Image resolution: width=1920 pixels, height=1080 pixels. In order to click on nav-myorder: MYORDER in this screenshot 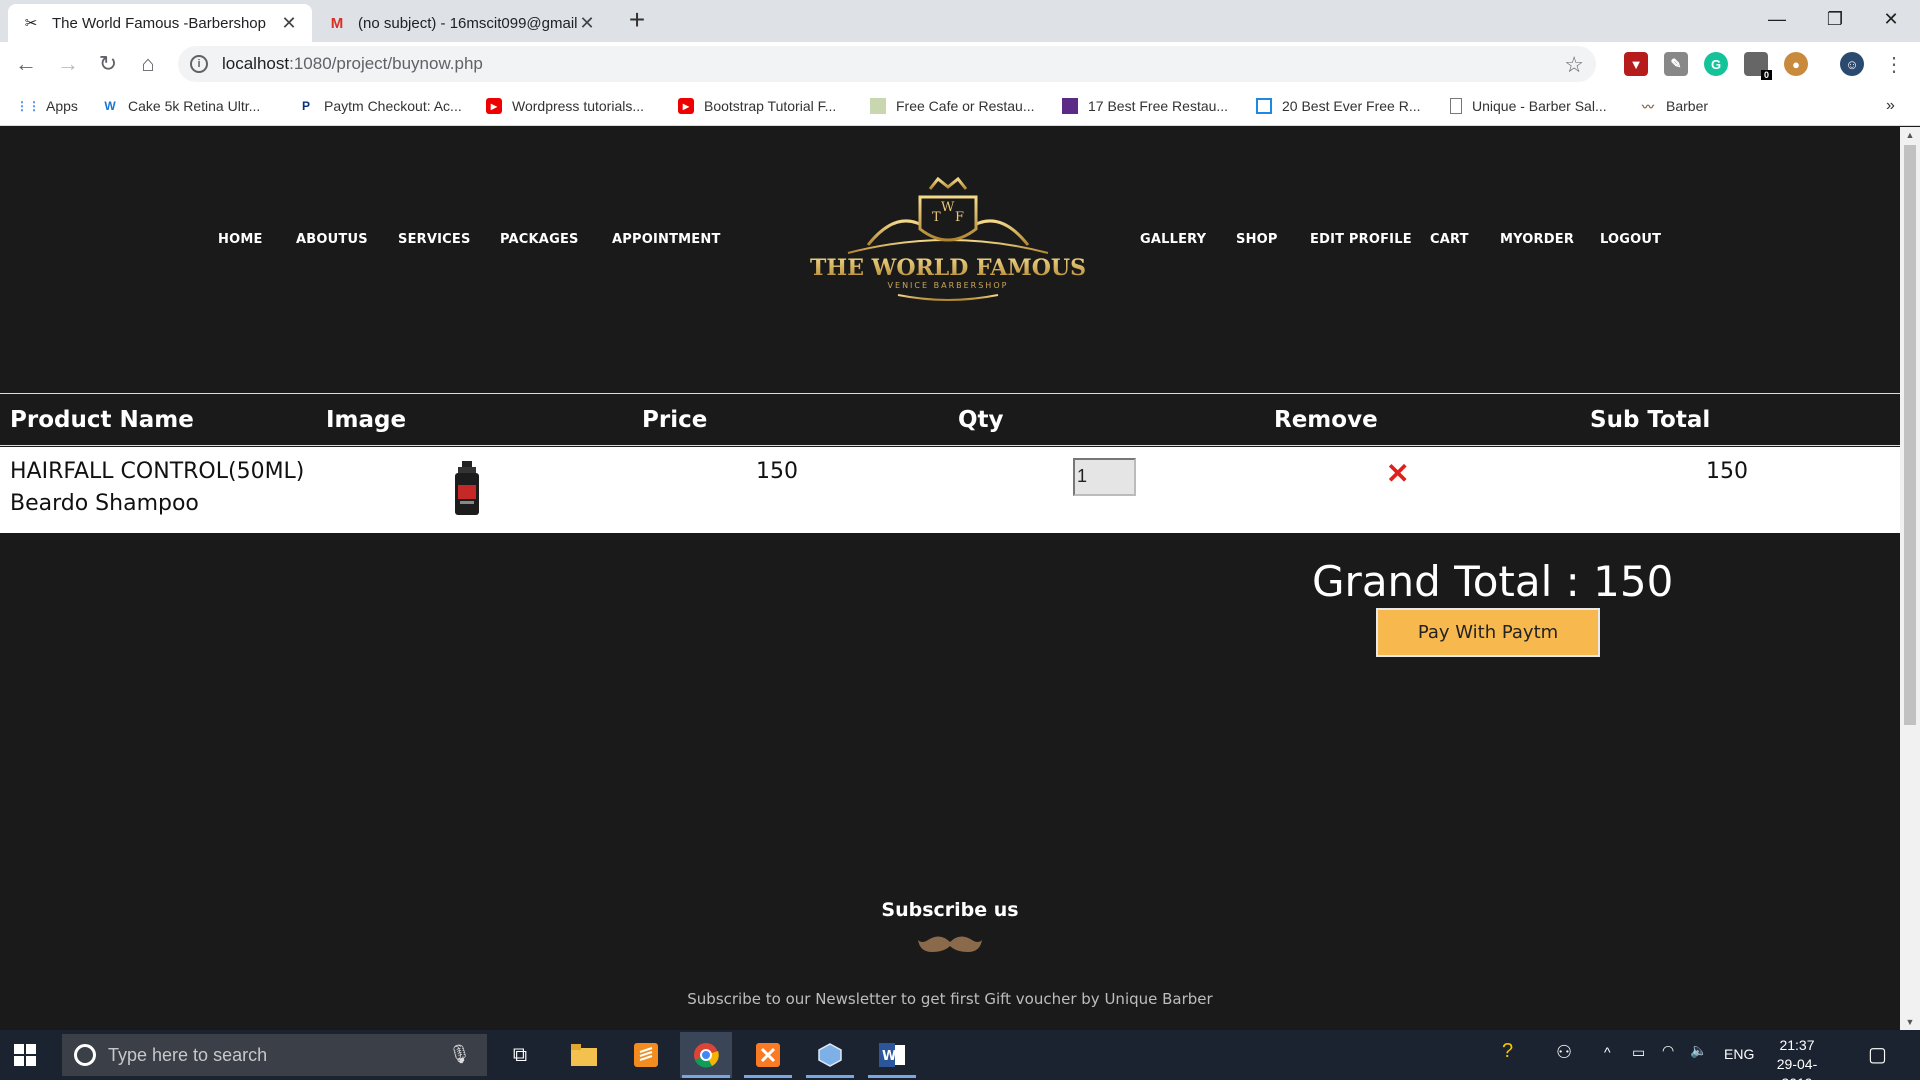, I will do `click(1537, 239)`.